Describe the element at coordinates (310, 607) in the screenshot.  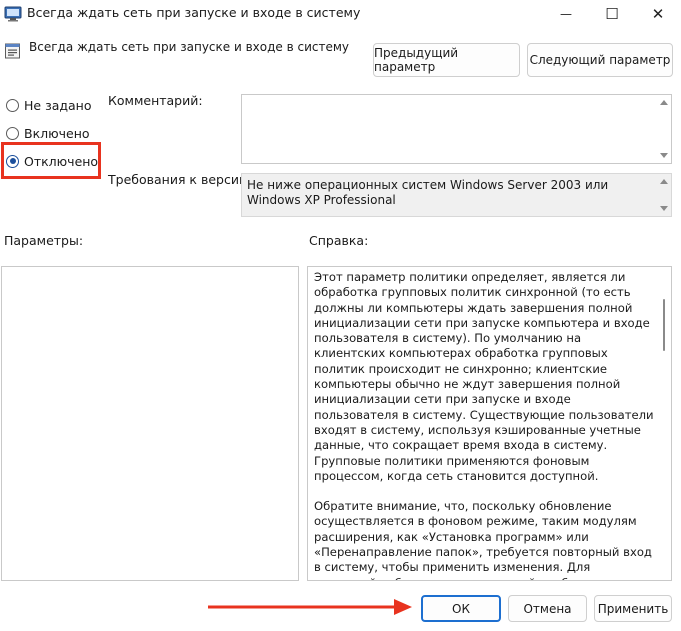
I see `annotation-arrow-icon` at that location.